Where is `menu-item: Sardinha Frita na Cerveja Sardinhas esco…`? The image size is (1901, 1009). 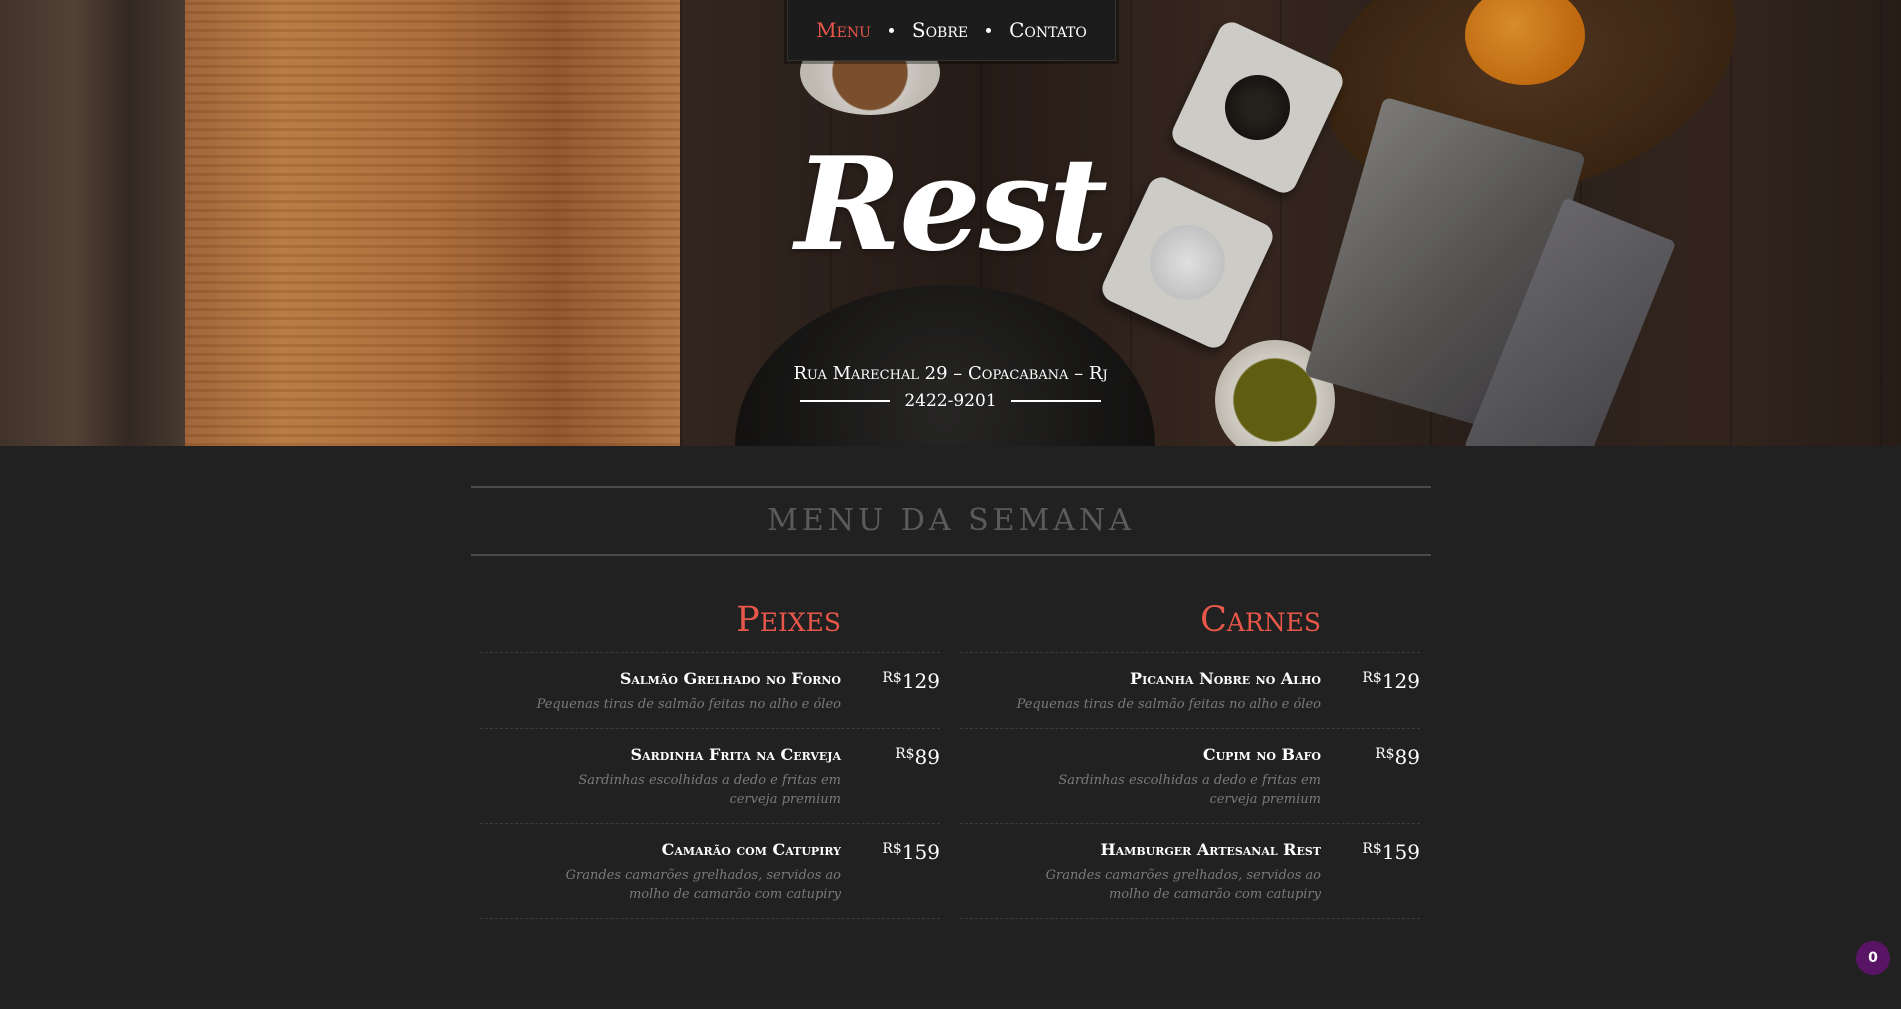
menu-item: Sardinha Frita na Cerveja Sardinhas esco… is located at coordinates (710, 775).